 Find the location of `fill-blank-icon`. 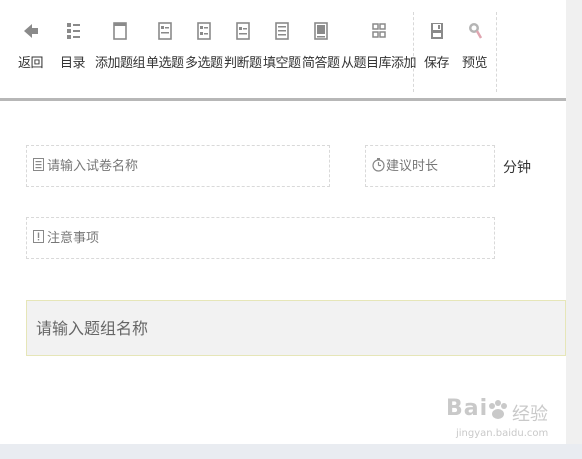

fill-blank-icon is located at coordinates (281, 31).